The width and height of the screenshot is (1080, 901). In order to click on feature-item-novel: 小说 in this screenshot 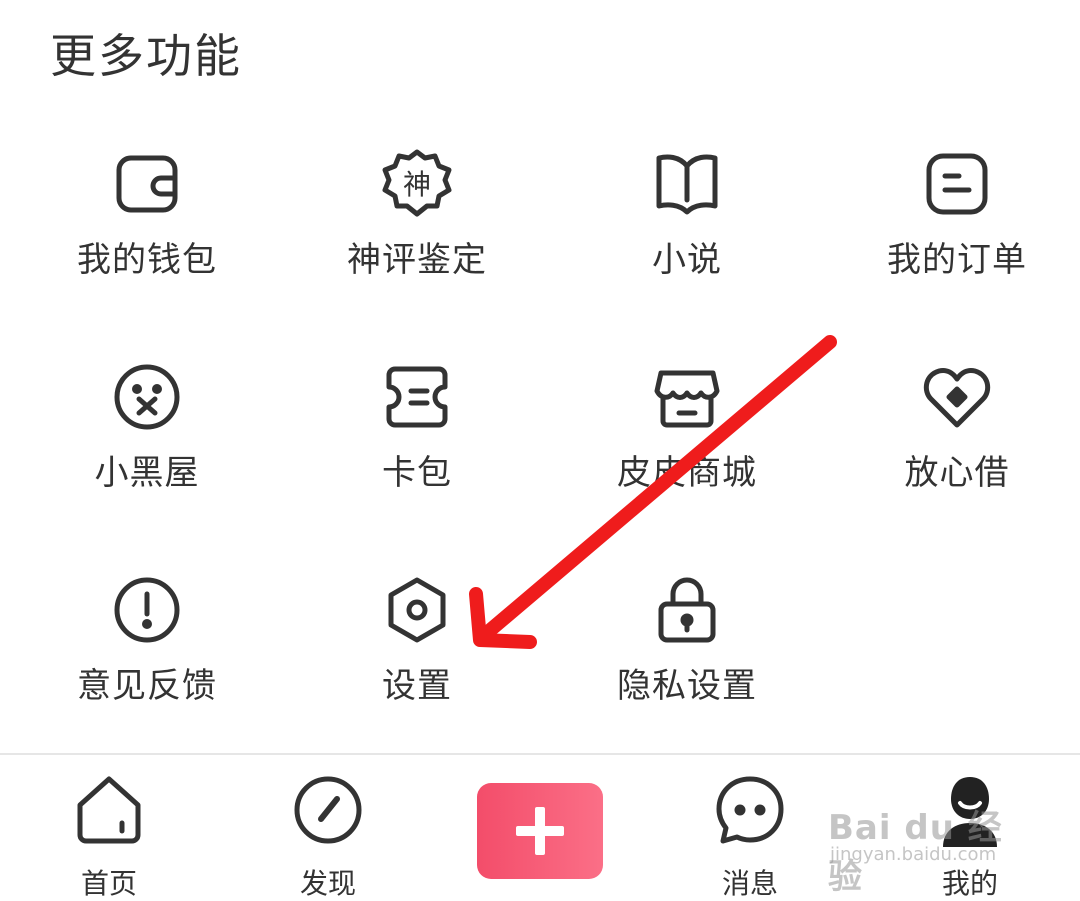, I will do `click(687, 246)`.